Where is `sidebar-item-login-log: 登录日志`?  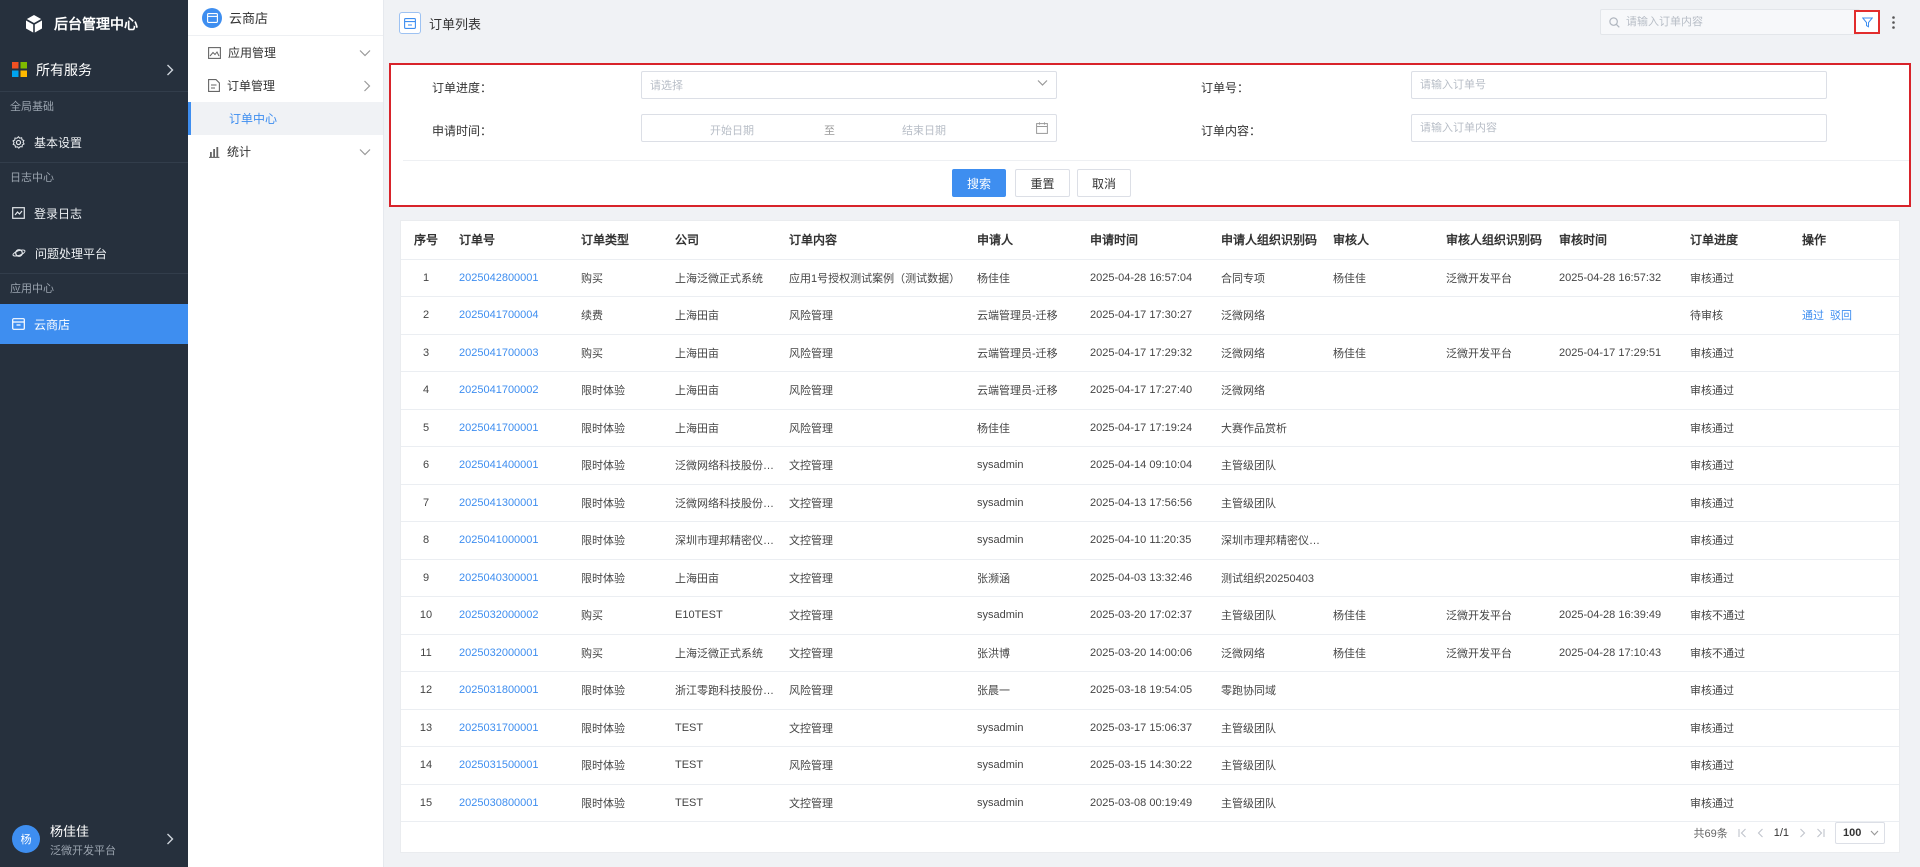 sidebar-item-login-log: 登录日志 is located at coordinates (94, 213).